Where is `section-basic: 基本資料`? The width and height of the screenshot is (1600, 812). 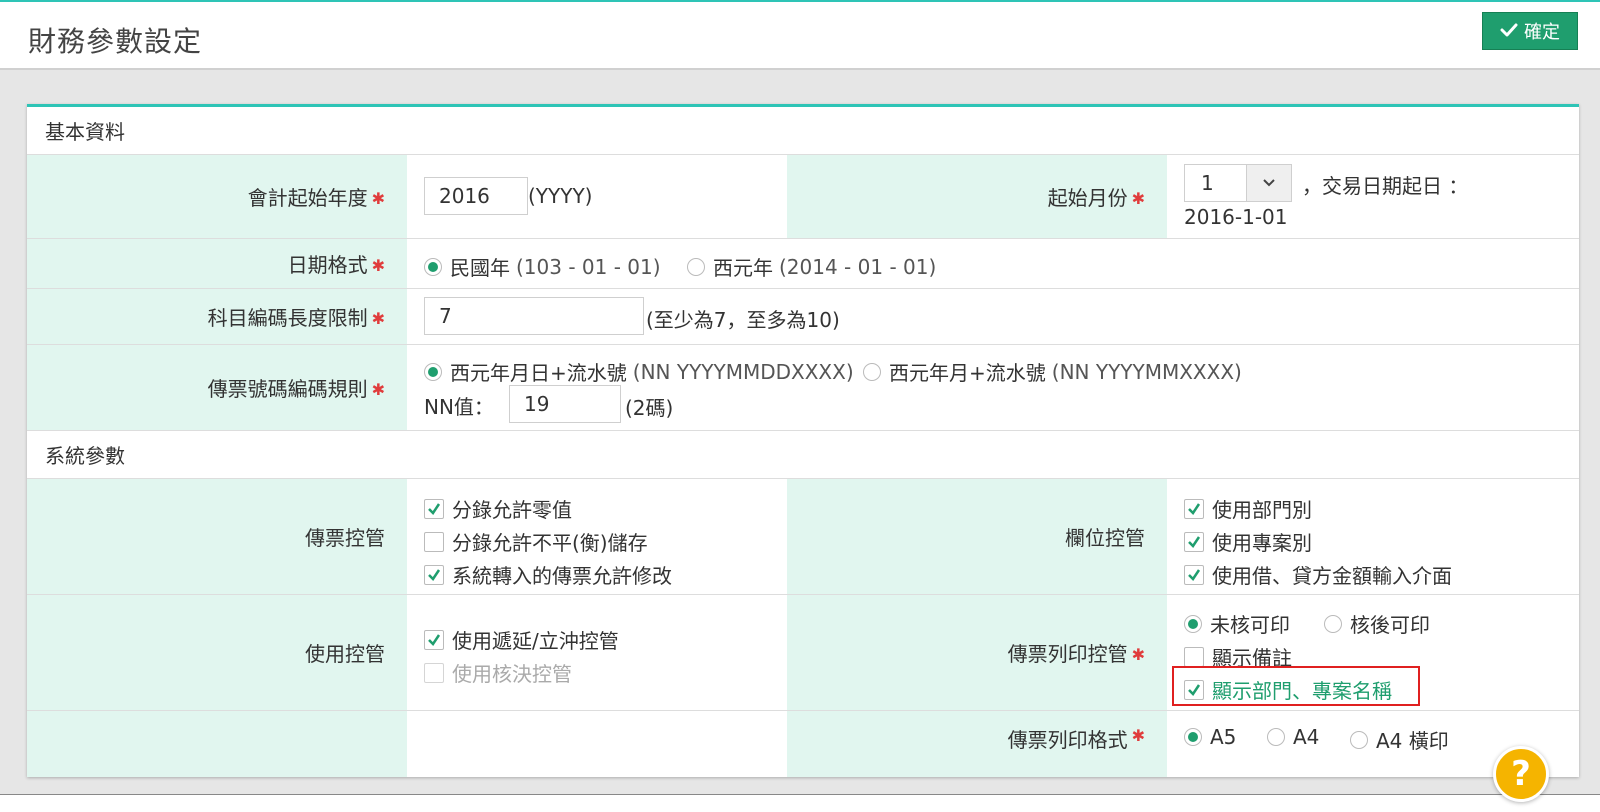 section-basic: 基本資料 is located at coordinates (803, 131).